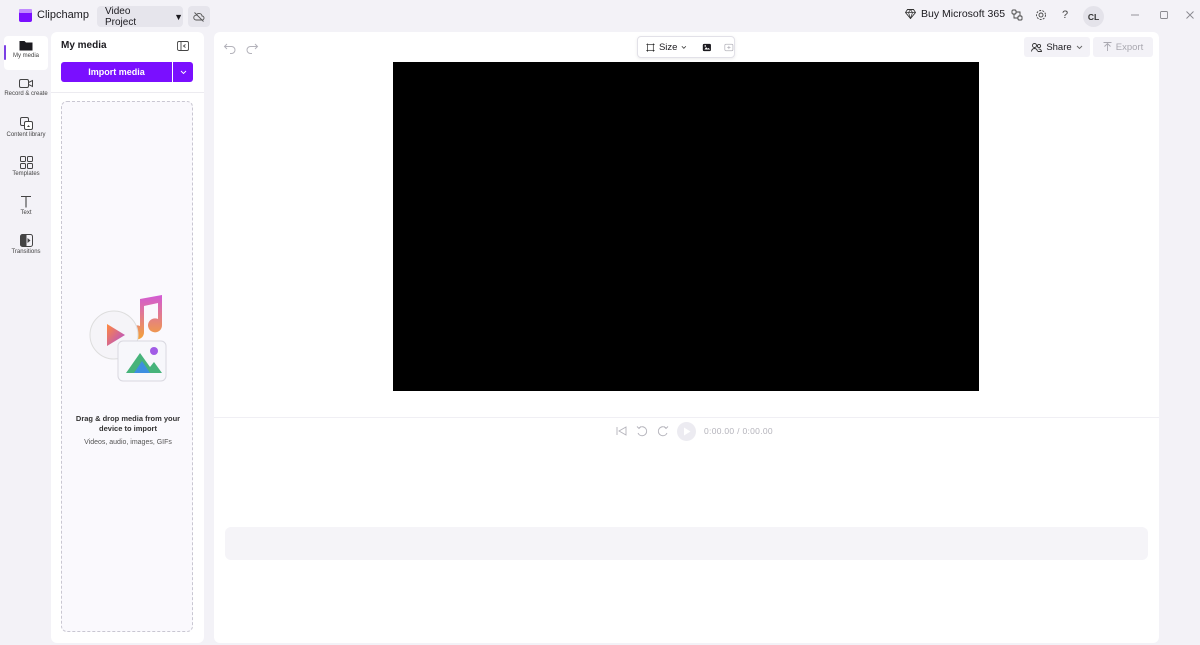 The height and width of the screenshot is (645, 1200). I want to click on rail-label: Templates, so click(26, 174).